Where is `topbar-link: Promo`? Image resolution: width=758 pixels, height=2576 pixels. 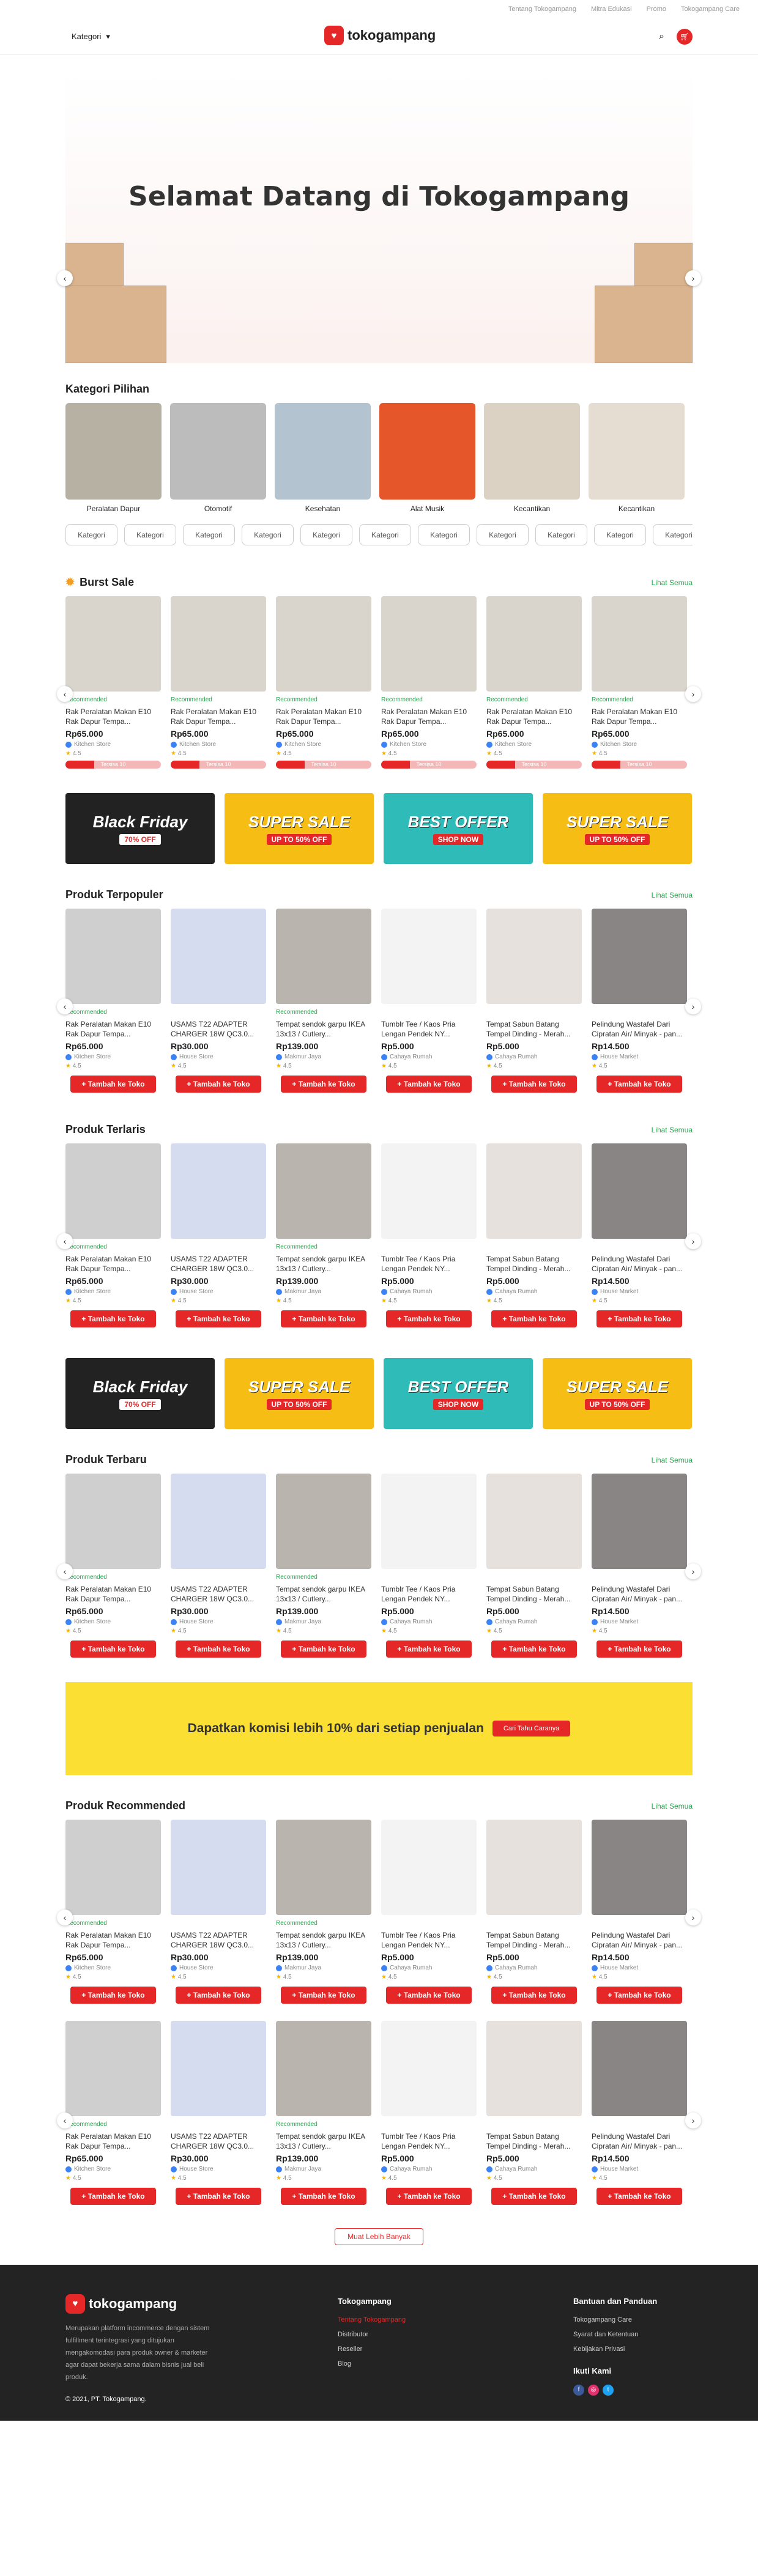 topbar-link: Promo is located at coordinates (656, 9).